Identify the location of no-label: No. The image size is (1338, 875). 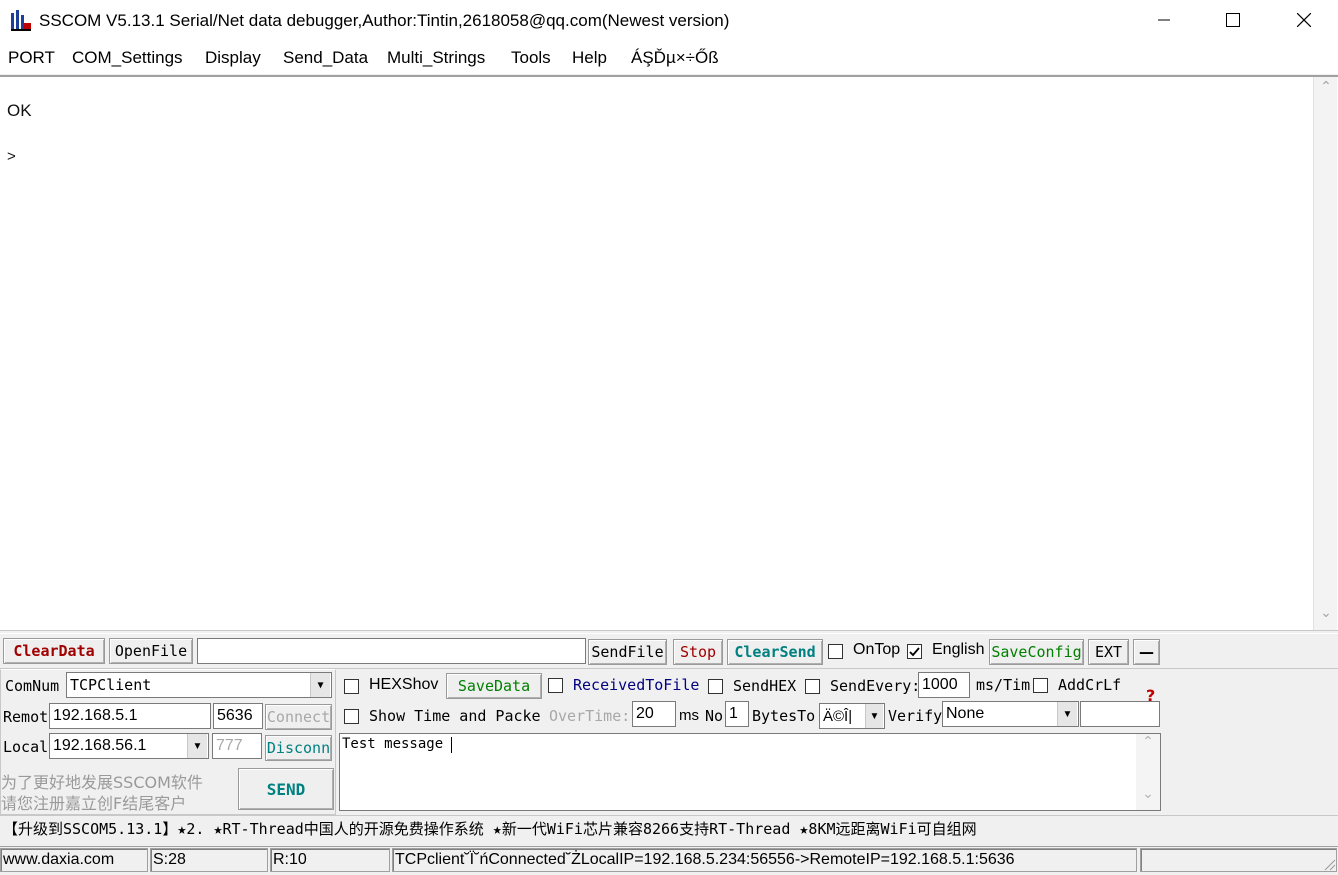
(714, 716).